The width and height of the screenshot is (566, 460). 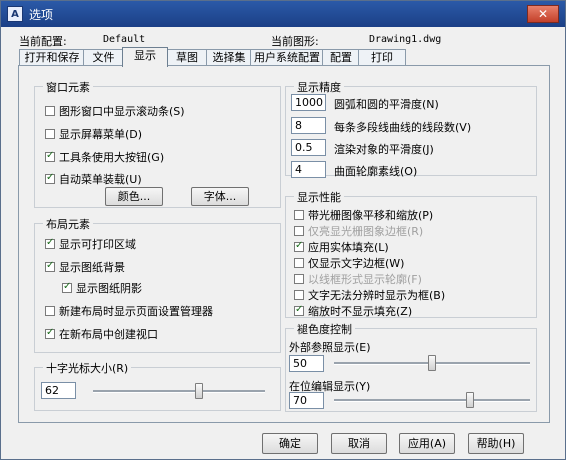 I want to click on contour-lines-input: 4, so click(x=308, y=169).